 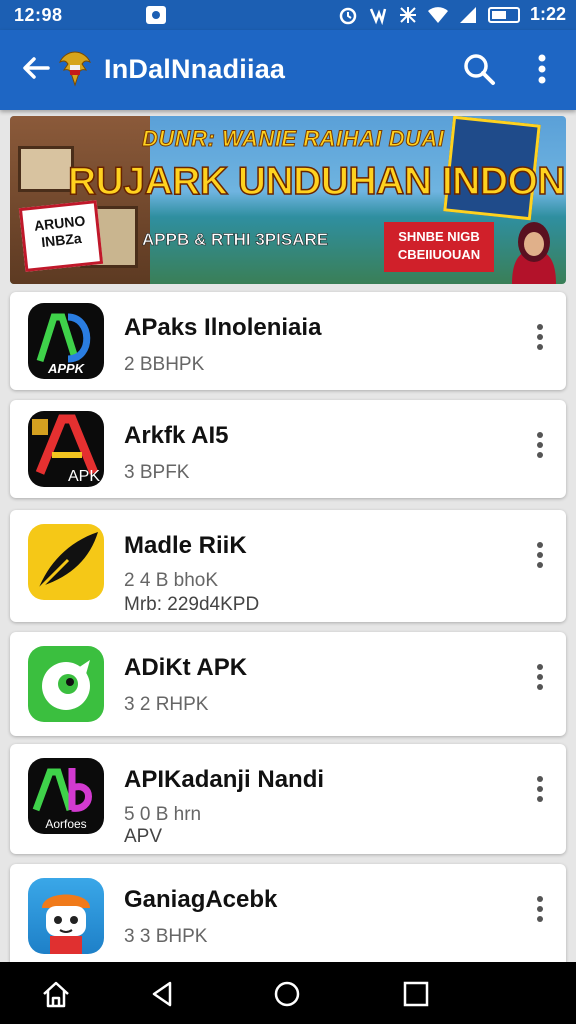 What do you see at coordinates (75, 69) in the screenshot?
I see `garuda-emblem-icon` at bounding box center [75, 69].